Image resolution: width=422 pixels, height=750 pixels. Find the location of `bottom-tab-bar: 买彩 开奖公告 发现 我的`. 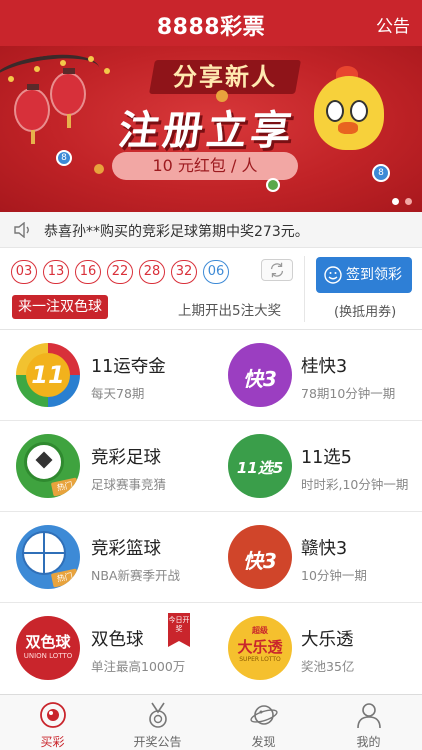

bottom-tab-bar: 买彩 开奖公告 发现 我的 is located at coordinates (211, 722).